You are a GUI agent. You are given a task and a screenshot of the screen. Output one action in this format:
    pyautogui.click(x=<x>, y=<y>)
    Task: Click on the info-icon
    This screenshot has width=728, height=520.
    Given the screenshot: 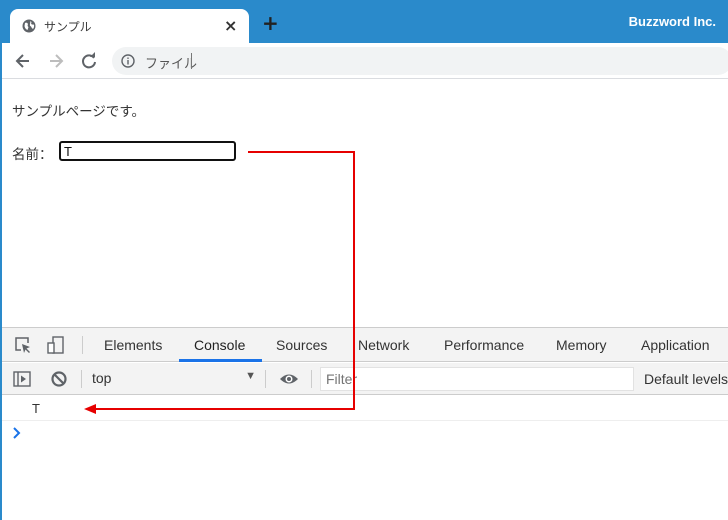 What is the action you would take?
    pyautogui.click(x=128, y=61)
    